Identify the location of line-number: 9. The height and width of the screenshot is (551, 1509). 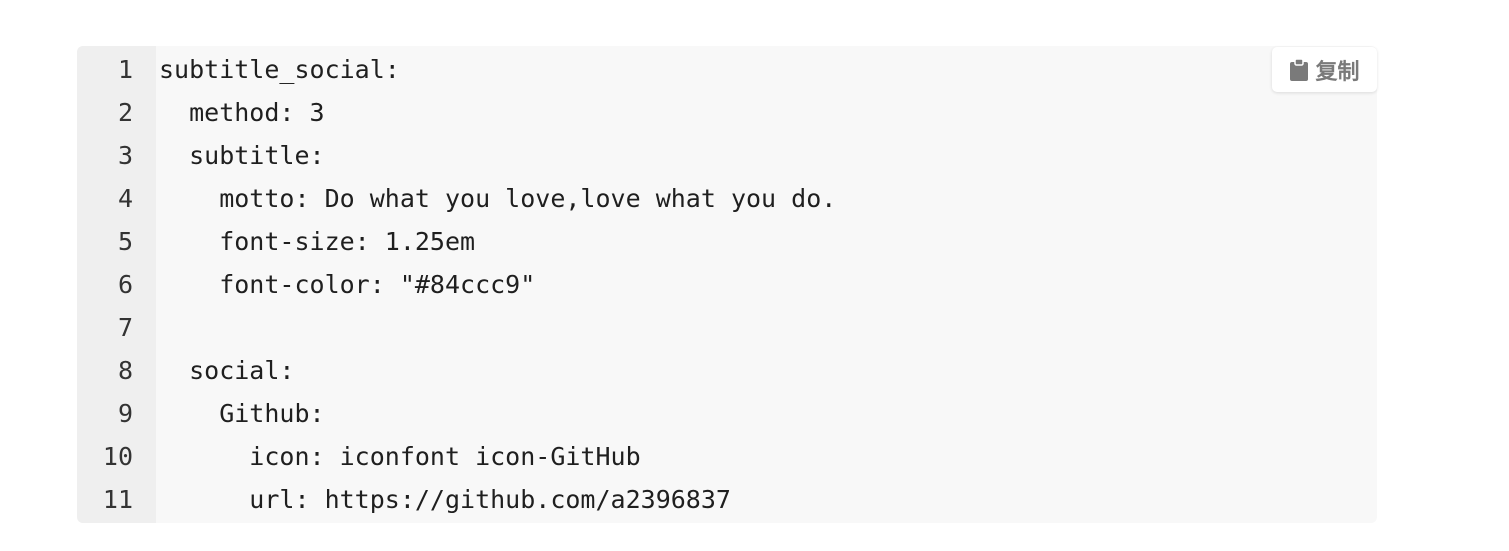
(125, 413).